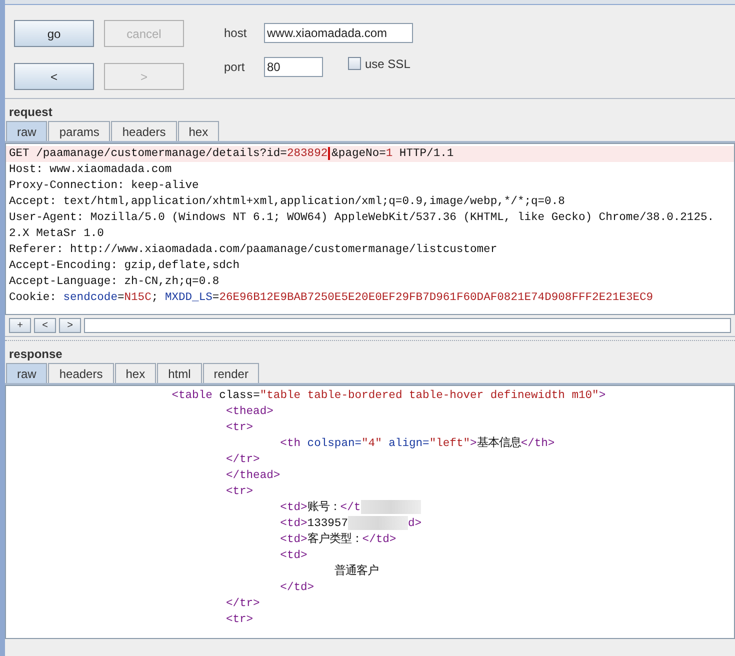 The image size is (735, 656). What do you see at coordinates (104, 186) in the screenshot?
I see `code-line: Proxy-Connection: keep-alive` at bounding box center [104, 186].